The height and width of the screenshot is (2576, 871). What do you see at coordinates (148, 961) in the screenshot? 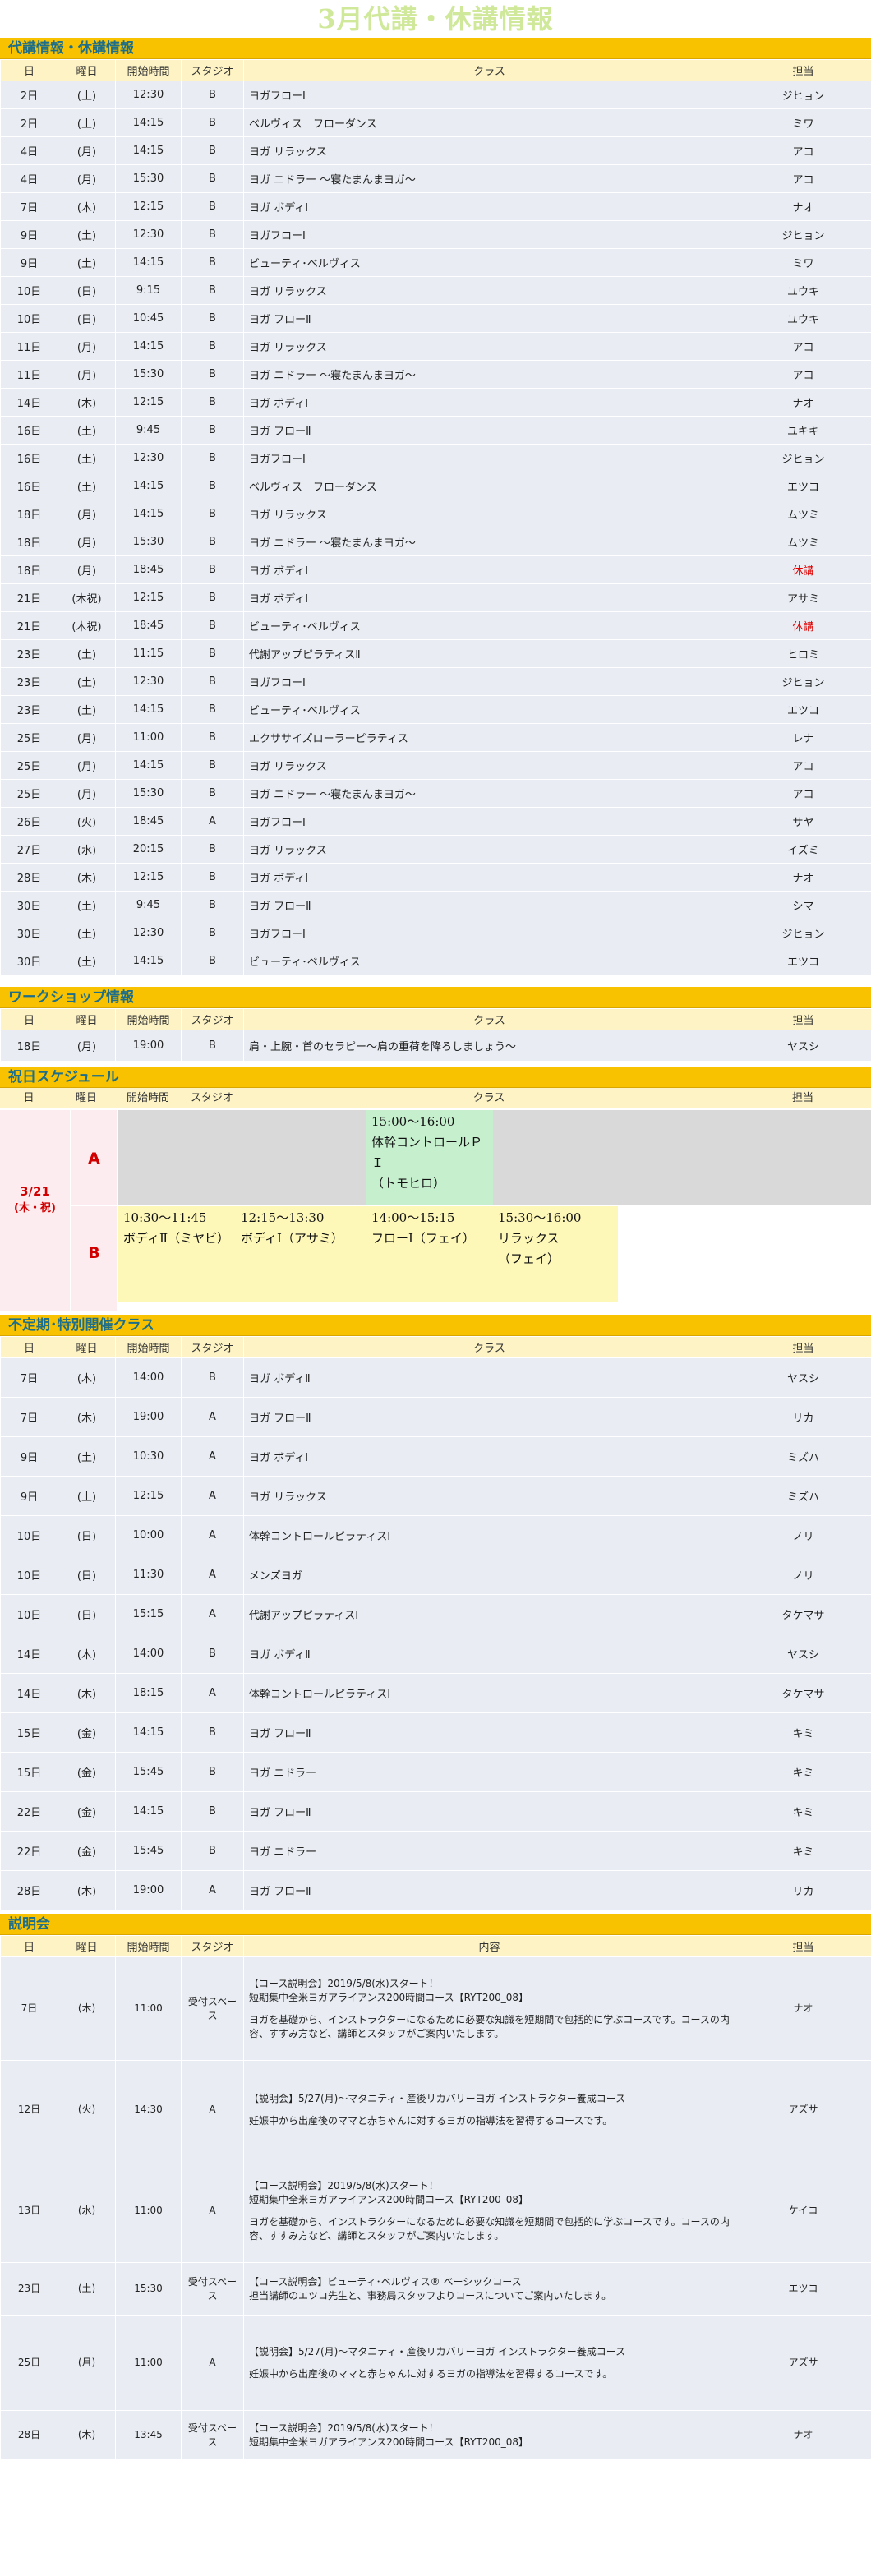
I see `start-time-cell: 14:15` at bounding box center [148, 961].